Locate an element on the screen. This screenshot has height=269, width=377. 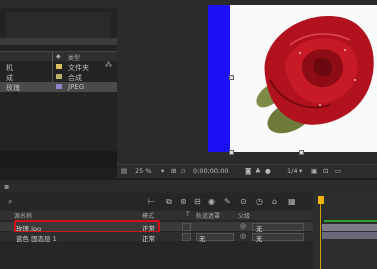
current-time-display: 0;00;00;00 is located at coordinates (211, 171).